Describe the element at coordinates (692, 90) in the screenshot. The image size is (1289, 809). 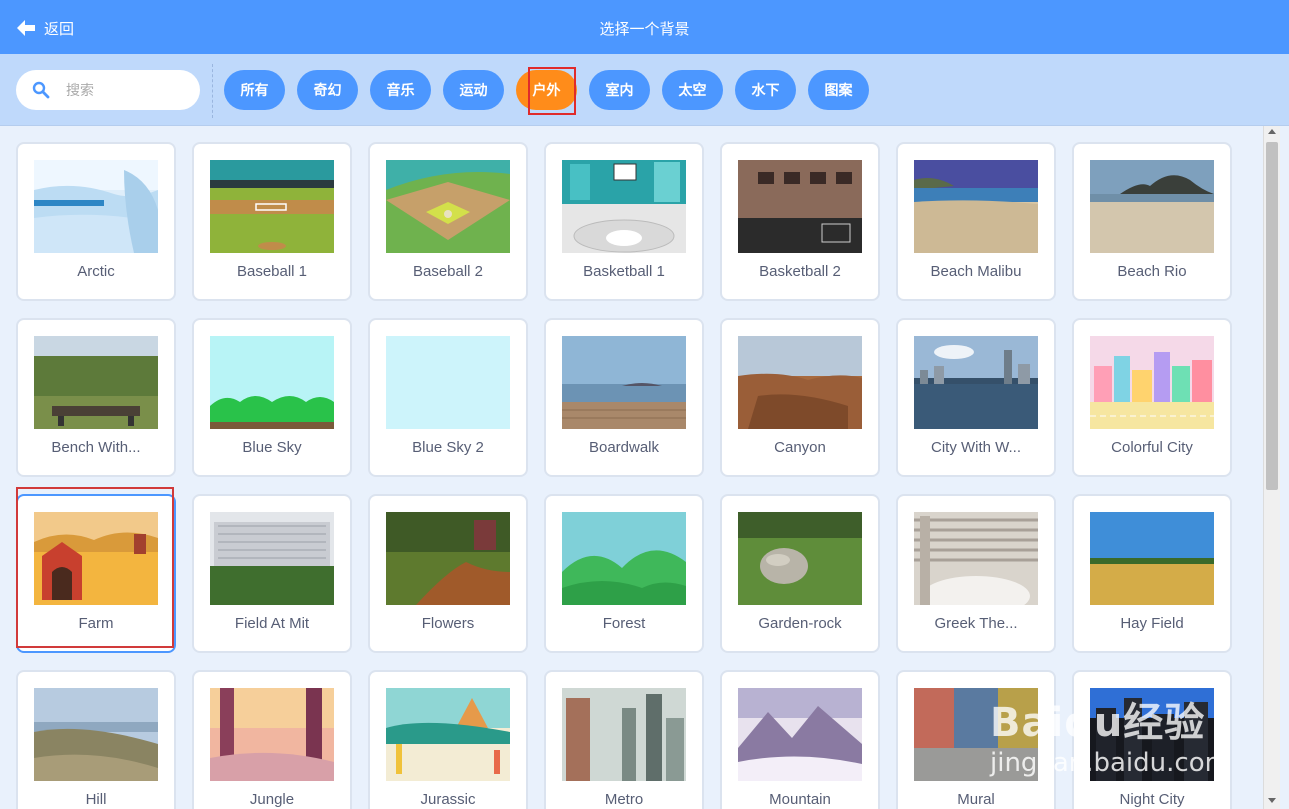
I see `tag-space: 太空` at that location.